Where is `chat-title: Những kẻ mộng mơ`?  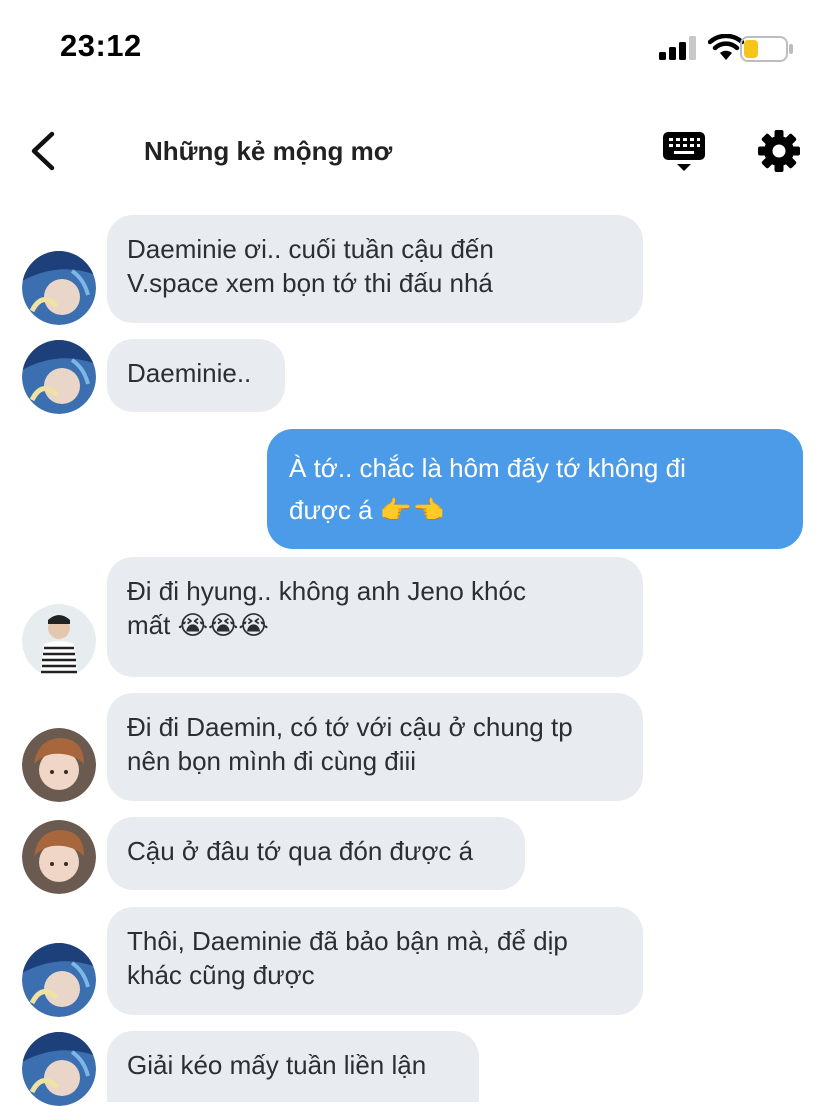
chat-title: Những kẻ mộng mơ is located at coordinates (268, 151).